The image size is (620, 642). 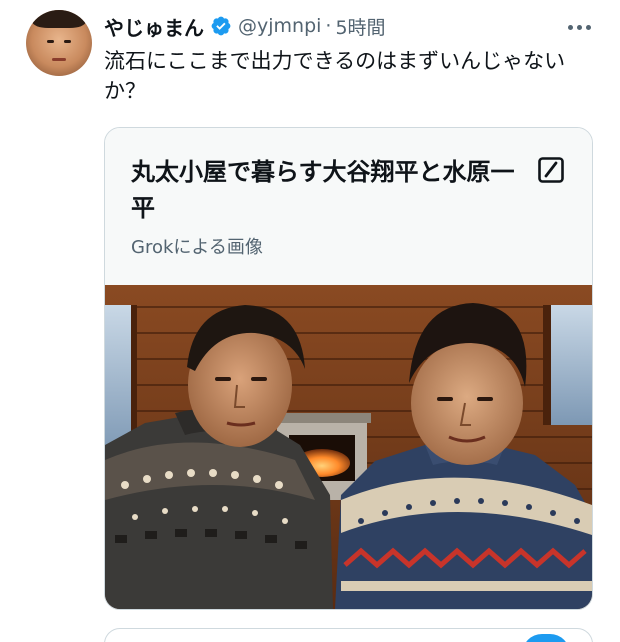 I want to click on verified-badge-icon, so click(x=221, y=26).